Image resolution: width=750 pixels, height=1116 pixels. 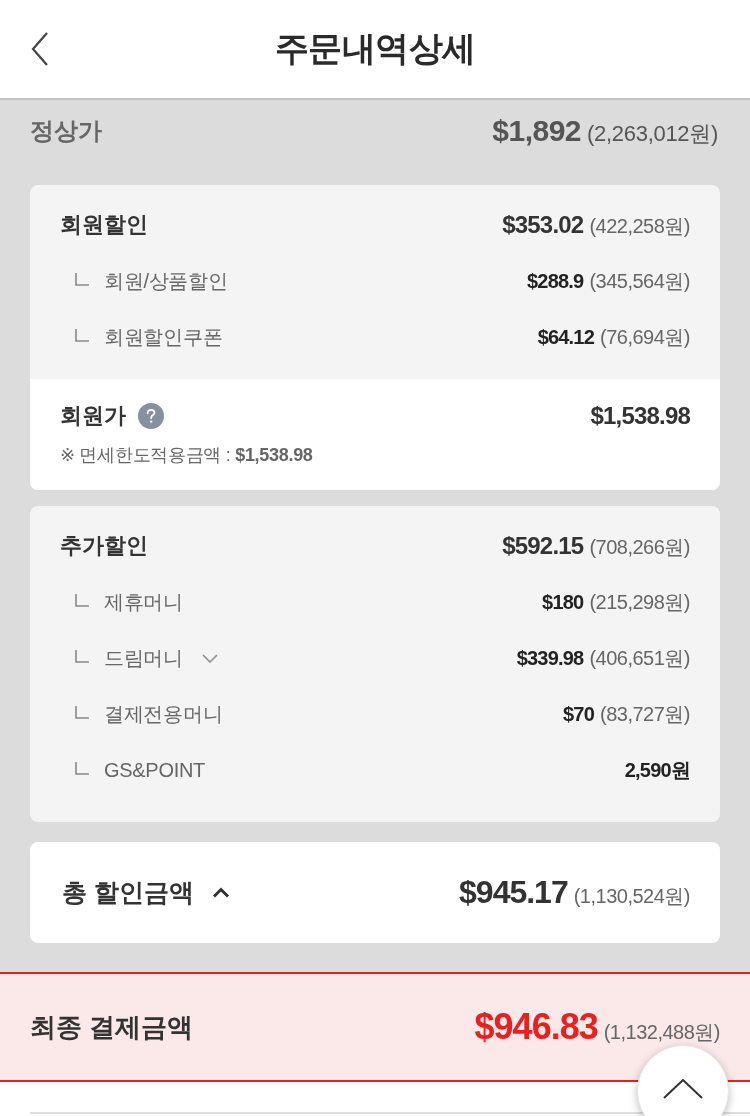 I want to click on final-payment-usd: $946.83, so click(x=536, y=1027).